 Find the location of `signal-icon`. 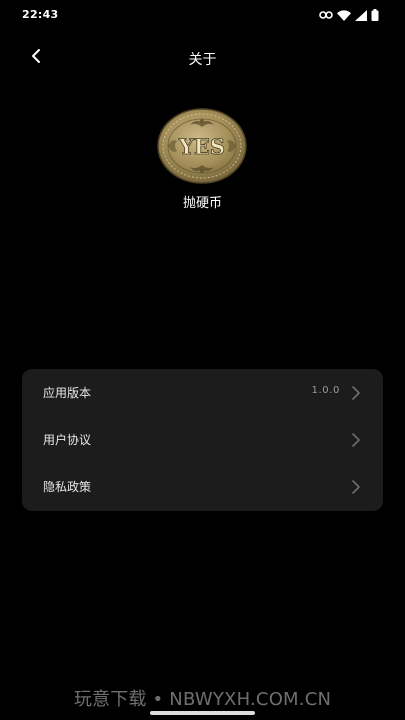

signal-icon is located at coordinates (361, 15).